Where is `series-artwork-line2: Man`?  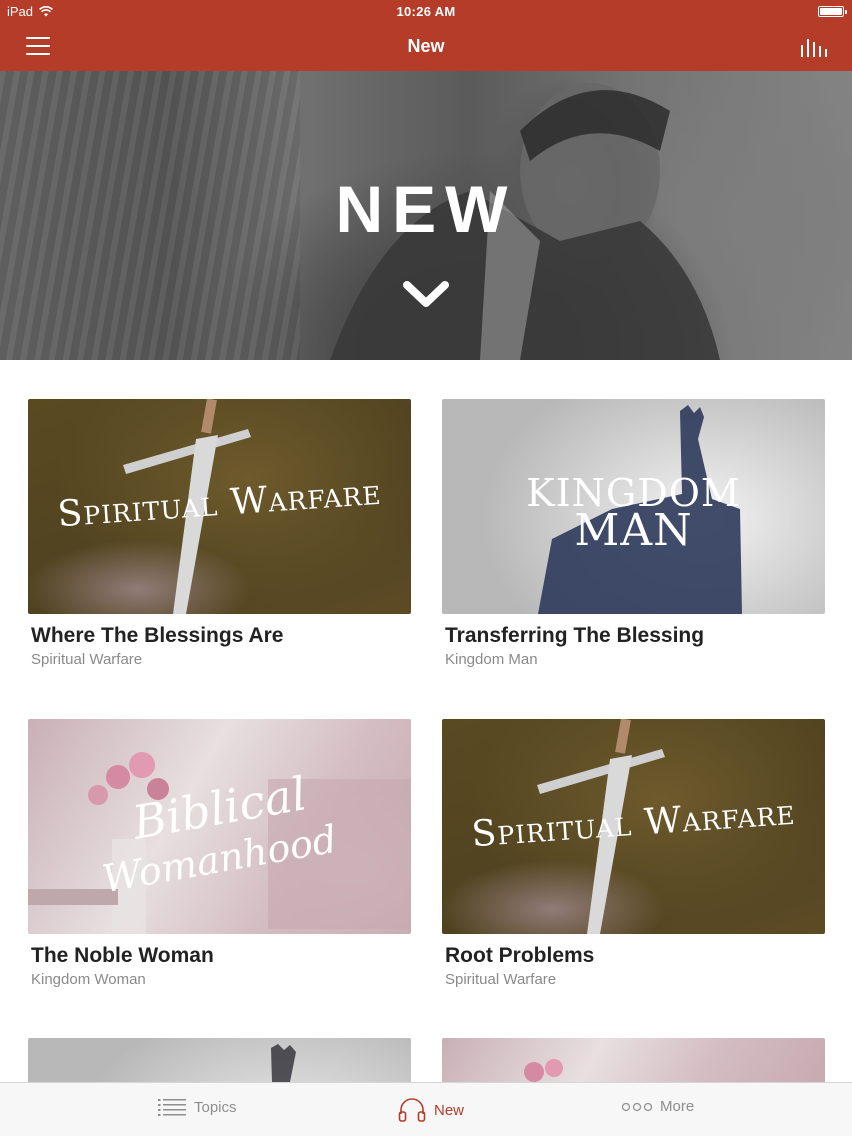
series-artwork-line2: Man is located at coordinates (633, 530).